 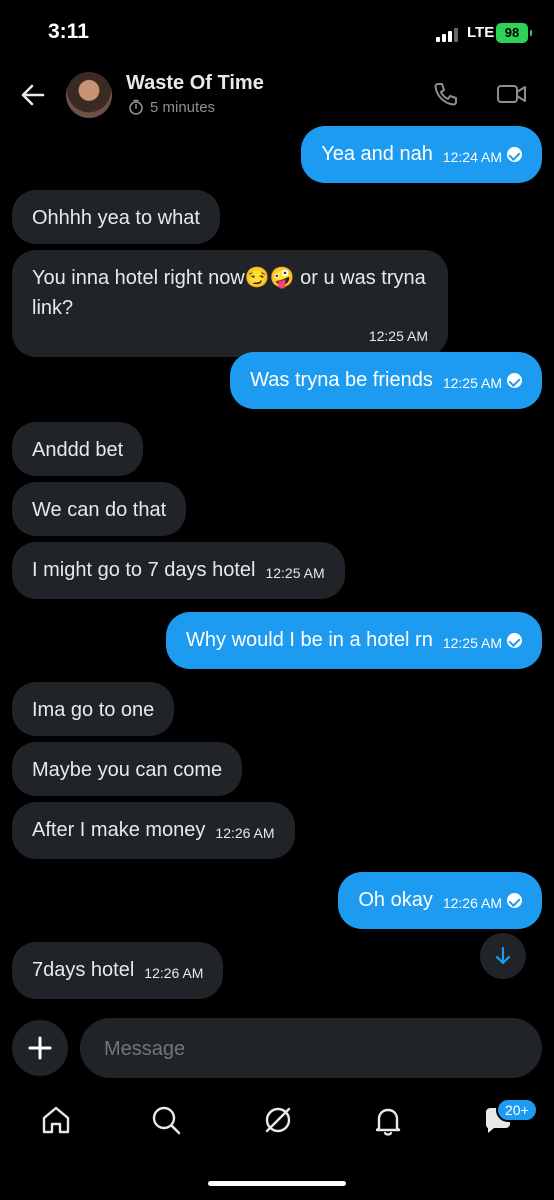 I want to click on scroll-to-bottom-button, so click(x=503, y=956).